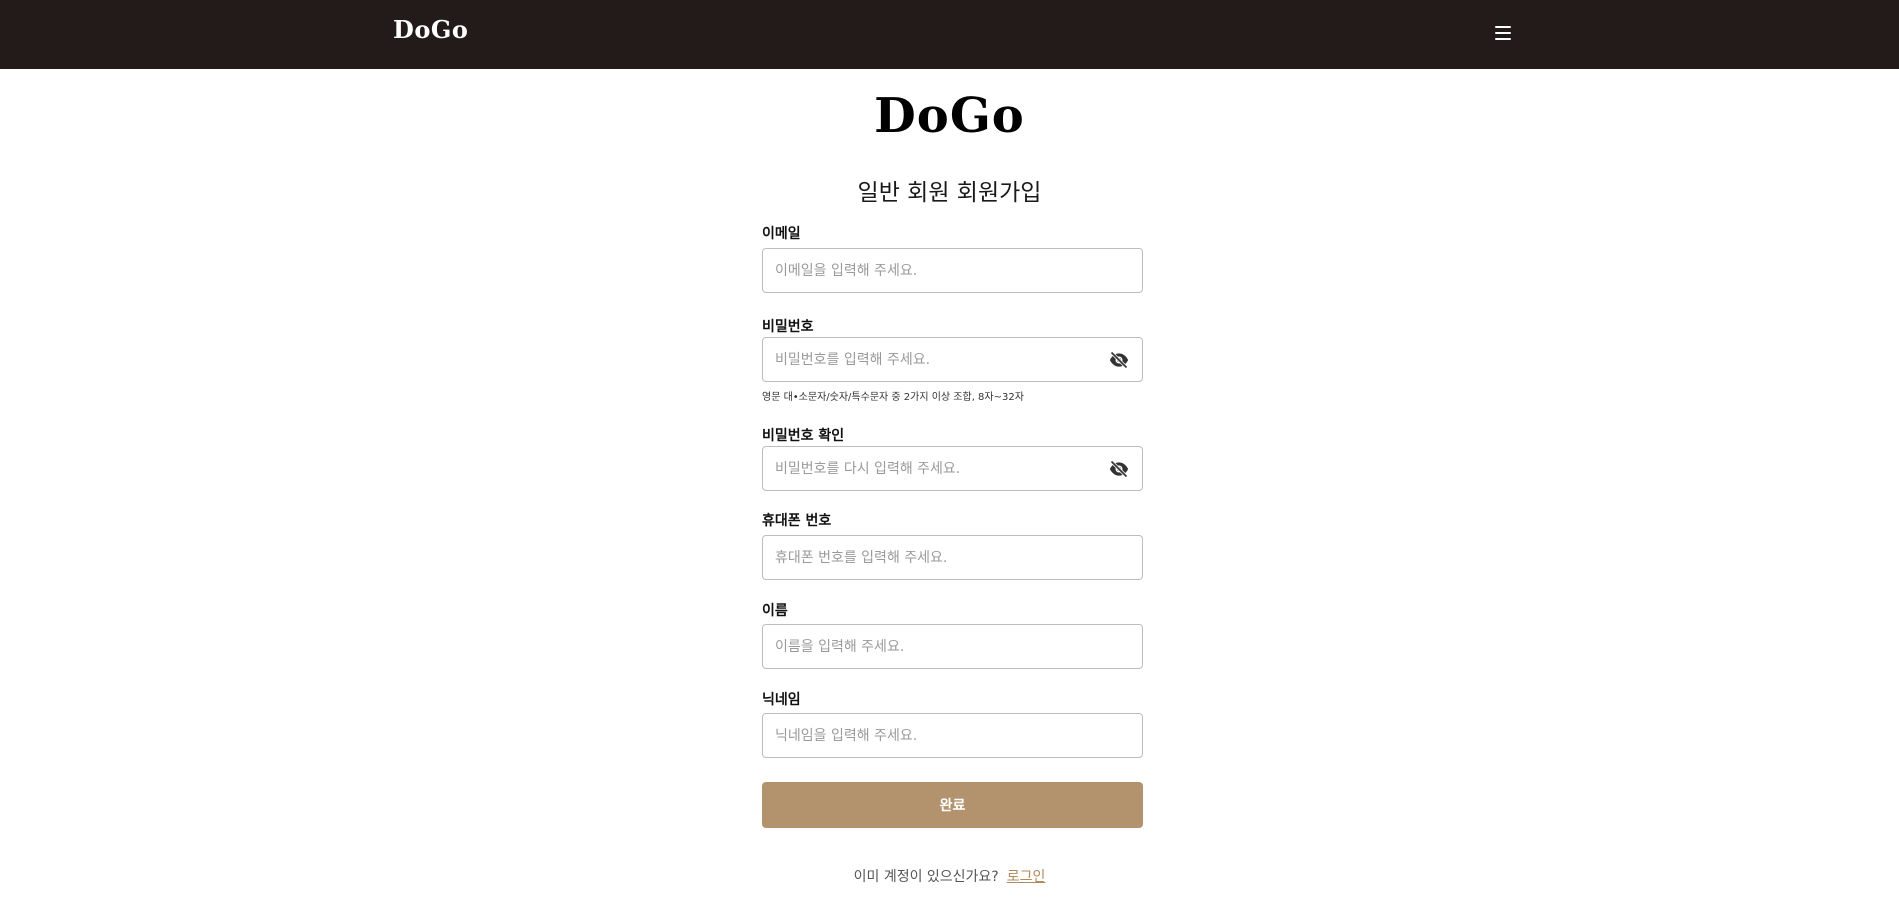 This screenshot has width=1899, height=897. Describe the element at coordinates (430, 29) in the screenshot. I see `navbar-brand: DoGo` at that location.